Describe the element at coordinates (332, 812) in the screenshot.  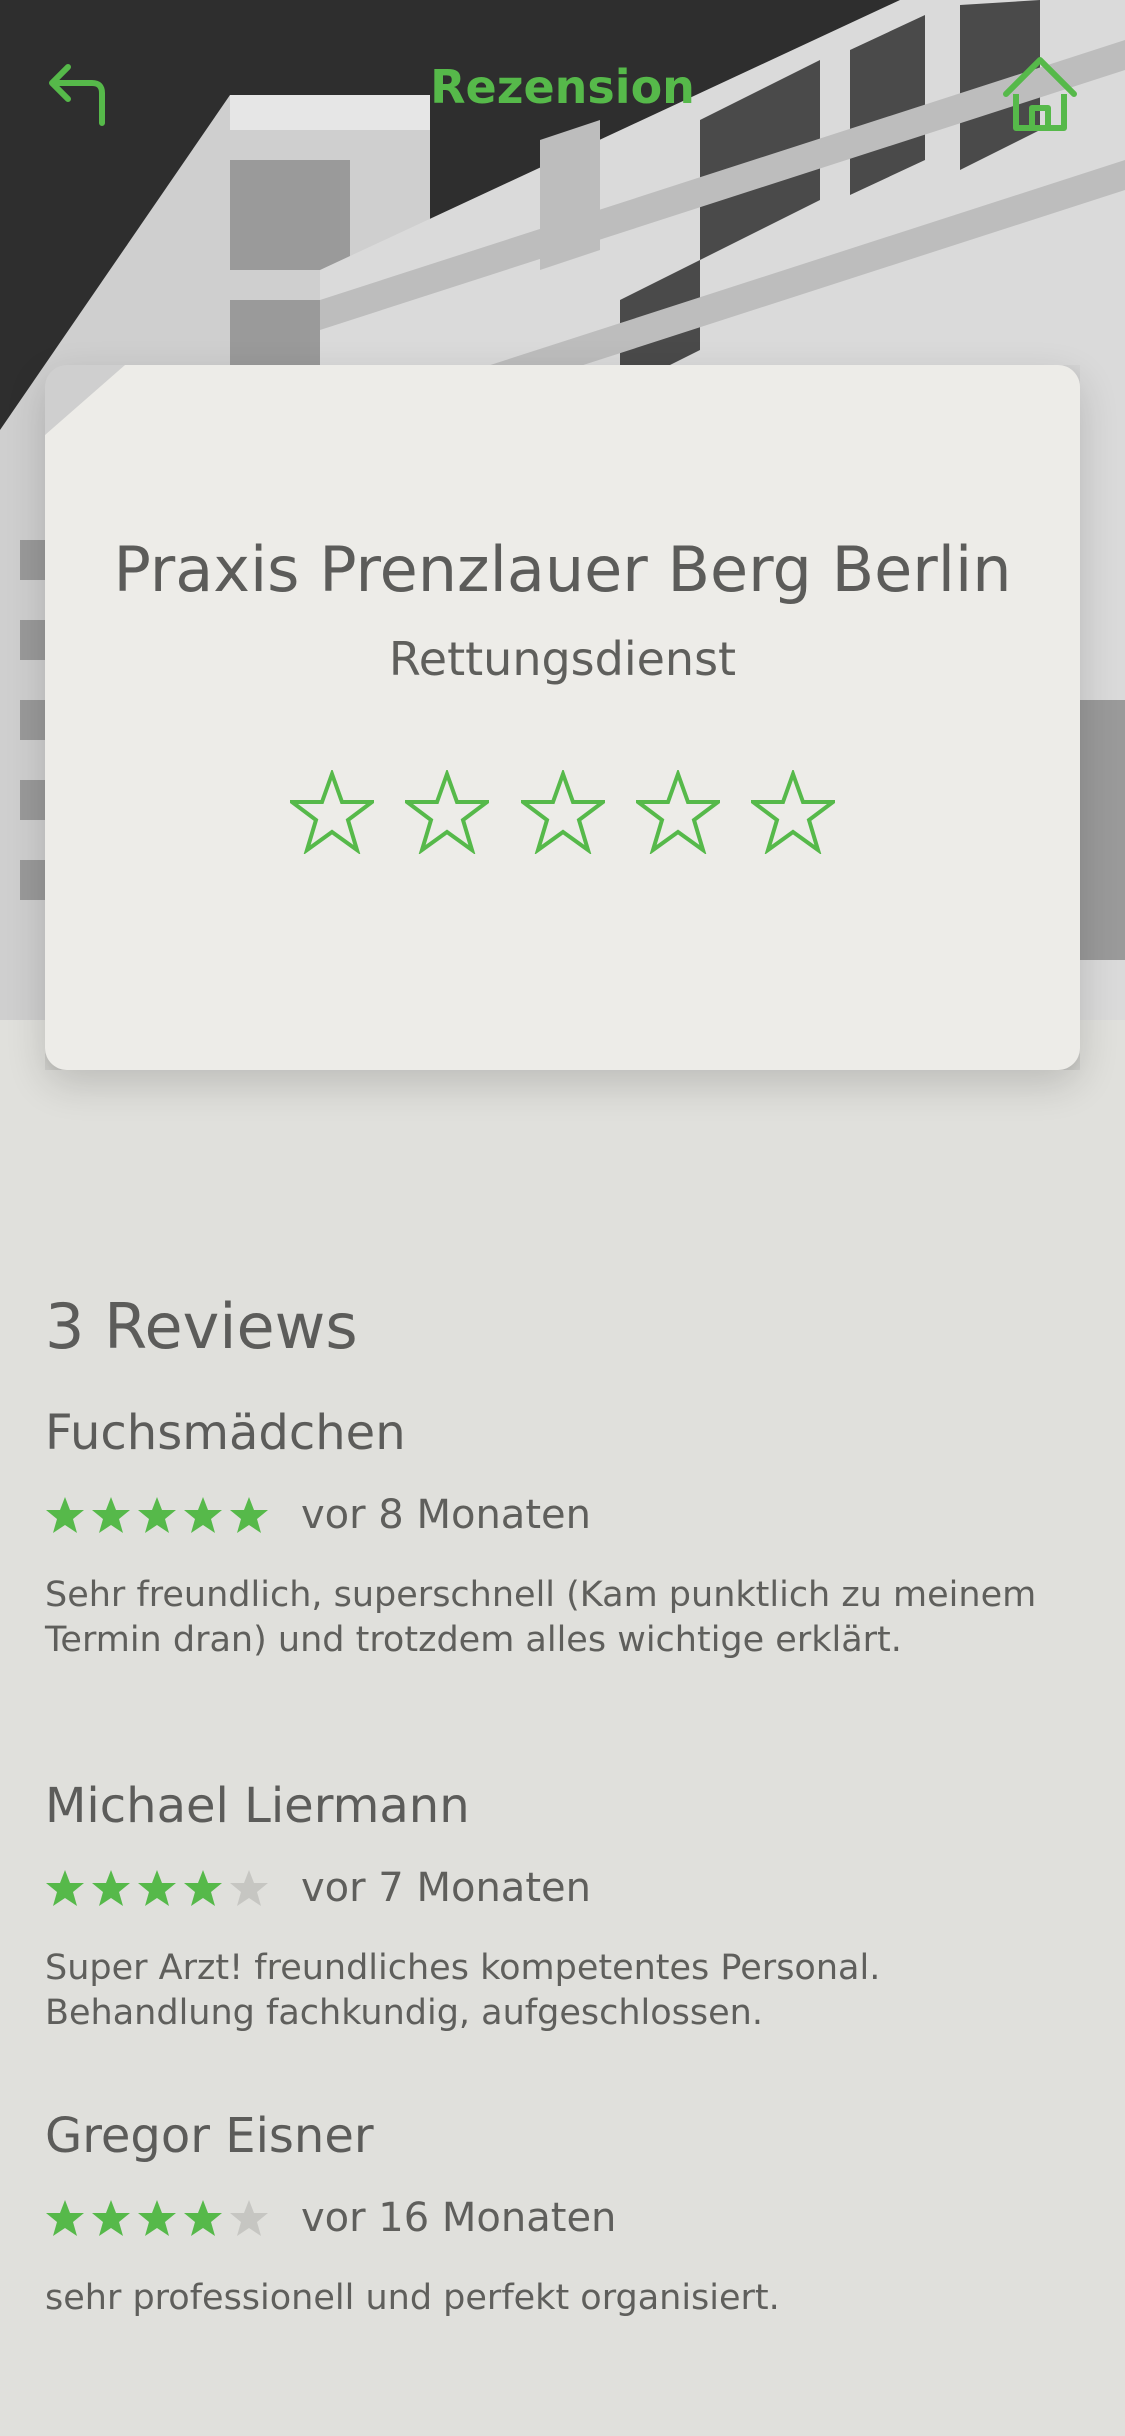
I see `rate-star-1-icon` at that location.